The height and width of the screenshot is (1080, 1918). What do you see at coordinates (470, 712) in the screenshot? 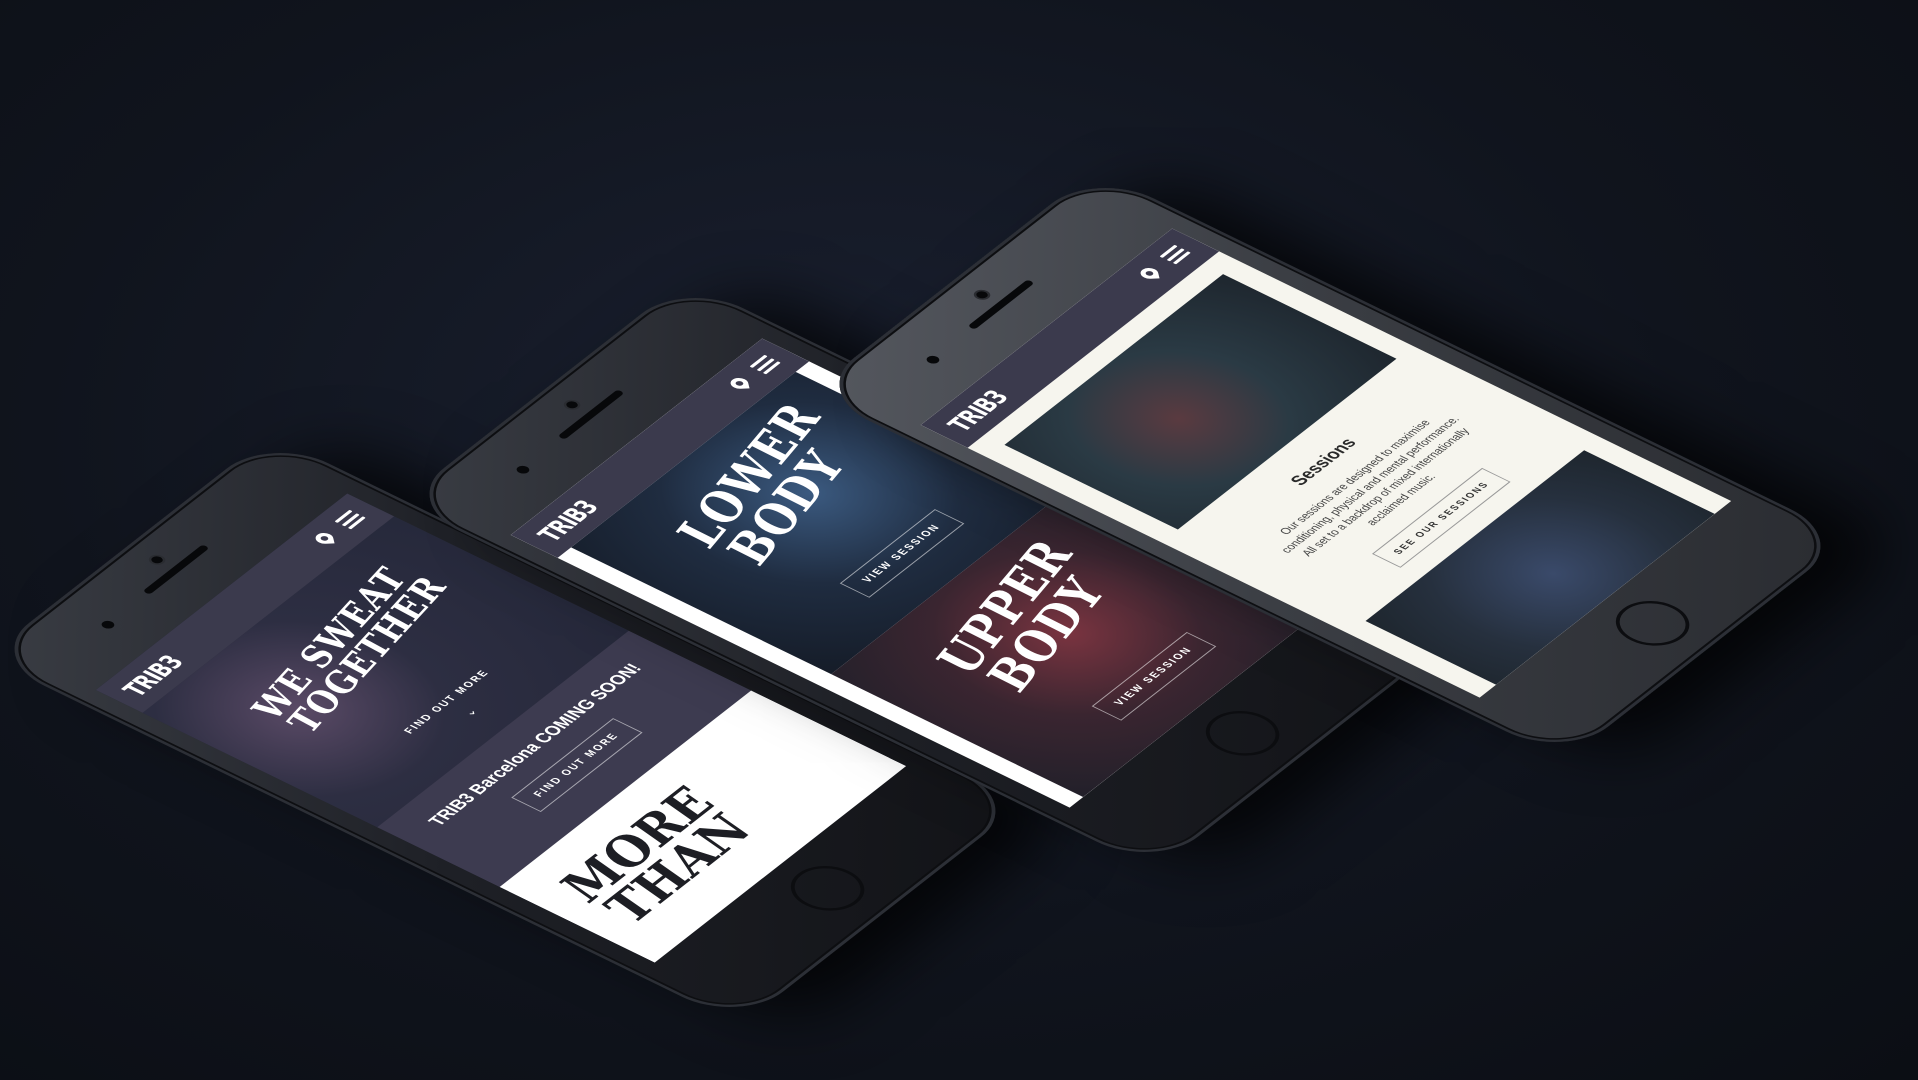
I see `chevron-down-icon: ⌄` at bounding box center [470, 712].